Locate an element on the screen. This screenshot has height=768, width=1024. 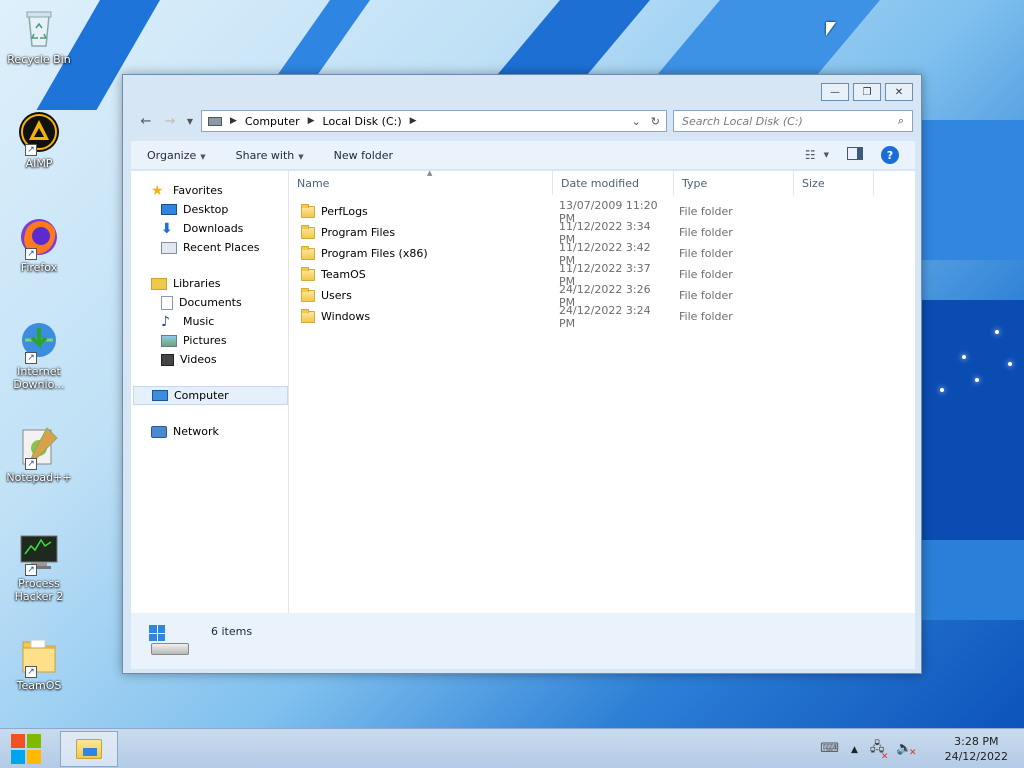
column-header-date-modified: Date modified is located at coordinates (613, 183).